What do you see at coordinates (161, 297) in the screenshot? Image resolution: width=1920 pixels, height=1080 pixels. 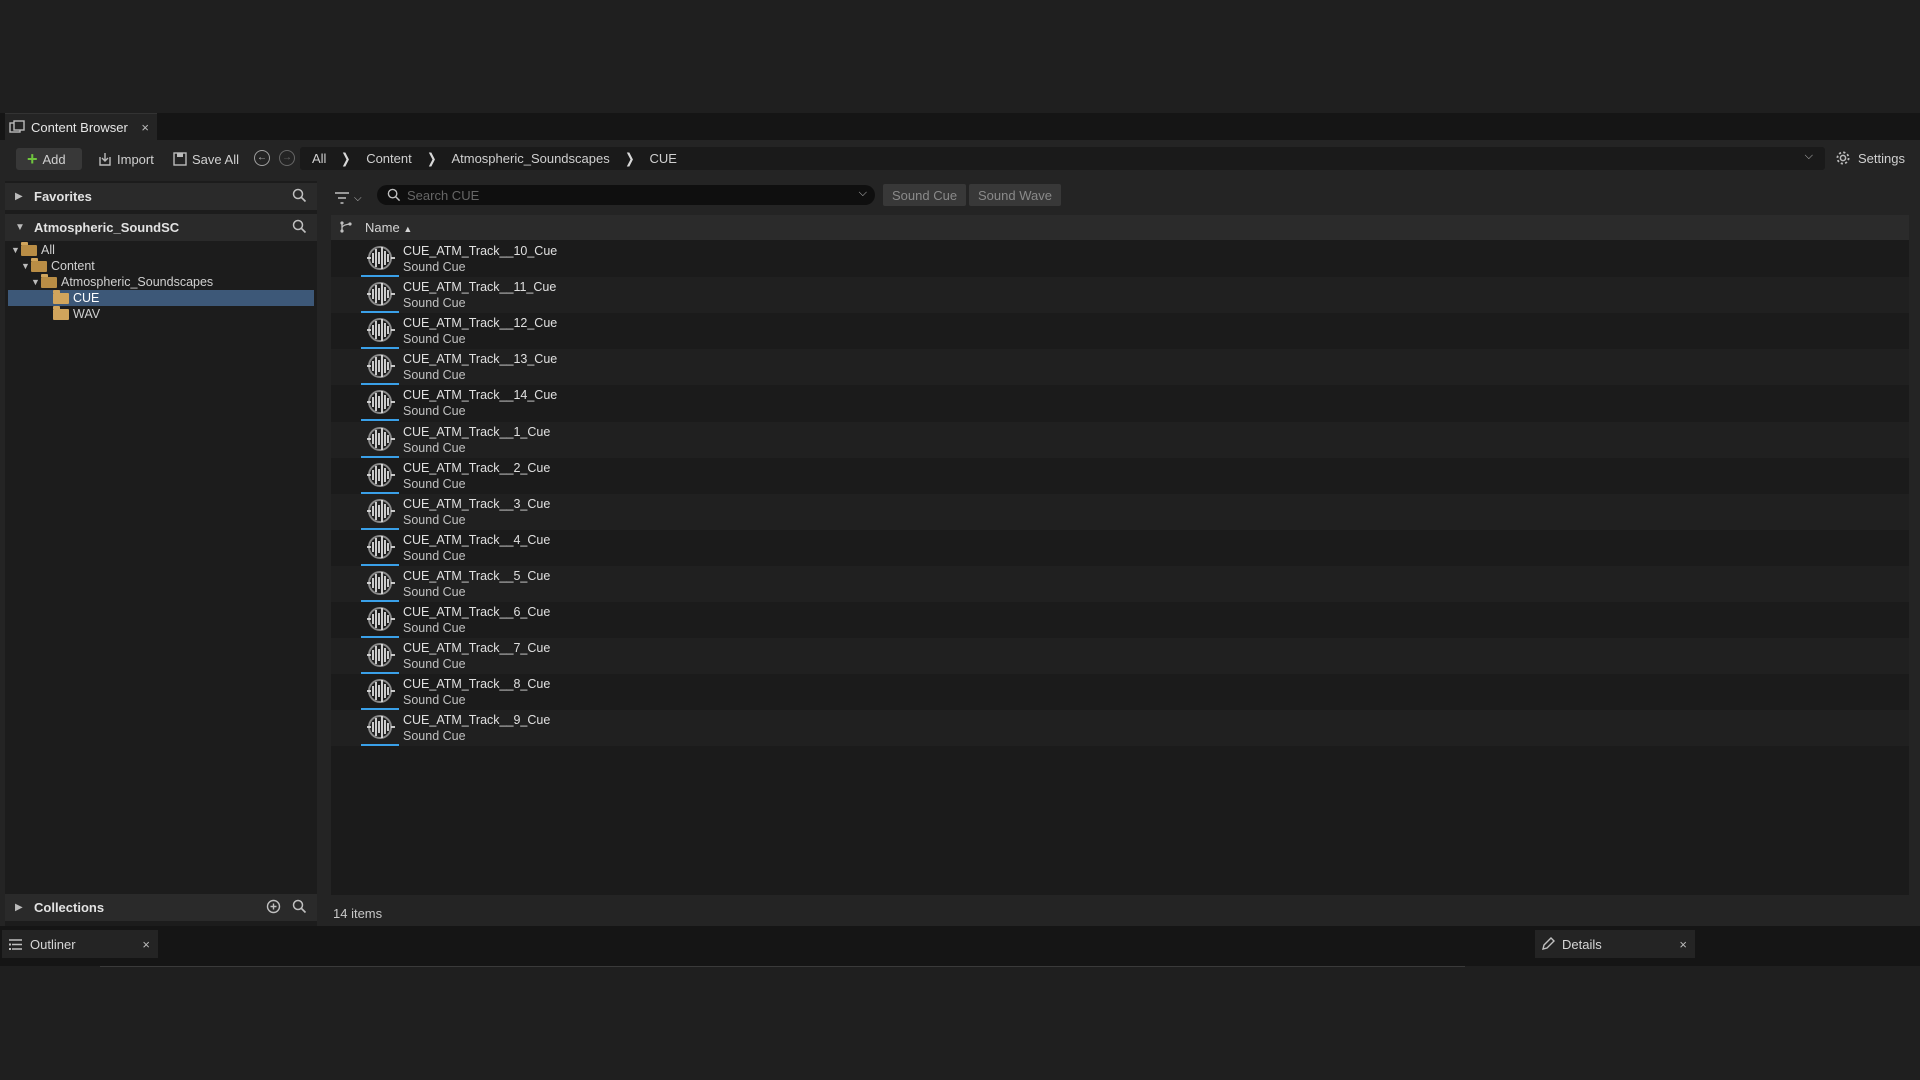 I see `tree-item-cue: CUE` at bounding box center [161, 297].